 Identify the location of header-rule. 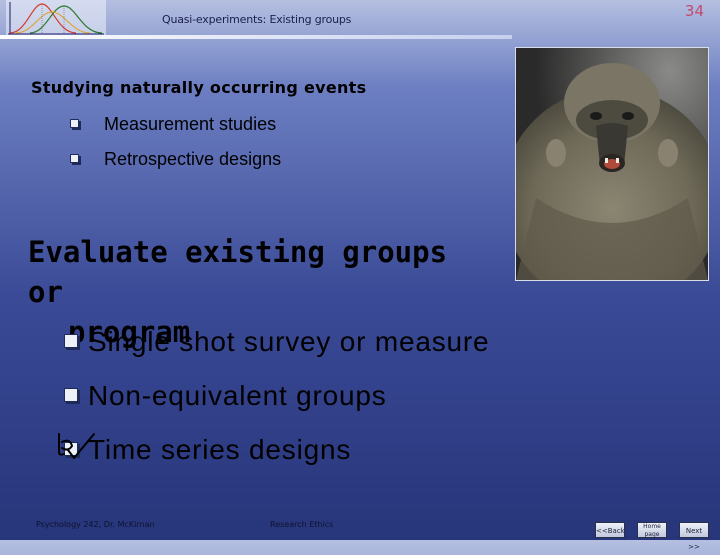
(256, 37).